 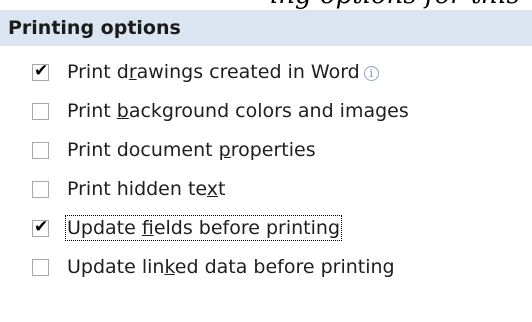 I want to click on print-hidden-text-label: Print hidden text, so click(x=146, y=189).